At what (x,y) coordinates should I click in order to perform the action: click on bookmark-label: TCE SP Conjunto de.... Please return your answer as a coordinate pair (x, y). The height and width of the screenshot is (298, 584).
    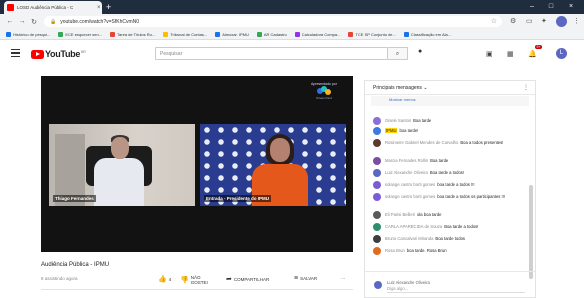
    Looking at the image, I should click on (375, 34).